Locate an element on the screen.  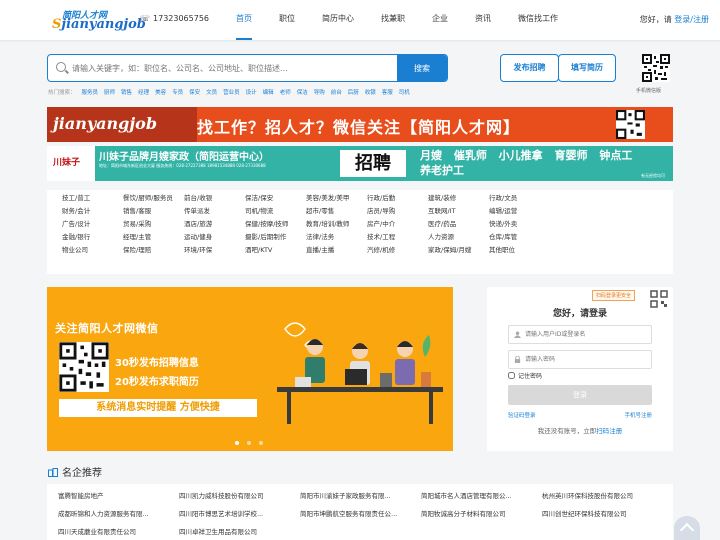
category-link: 行政/后勤 is located at coordinates (397, 198).